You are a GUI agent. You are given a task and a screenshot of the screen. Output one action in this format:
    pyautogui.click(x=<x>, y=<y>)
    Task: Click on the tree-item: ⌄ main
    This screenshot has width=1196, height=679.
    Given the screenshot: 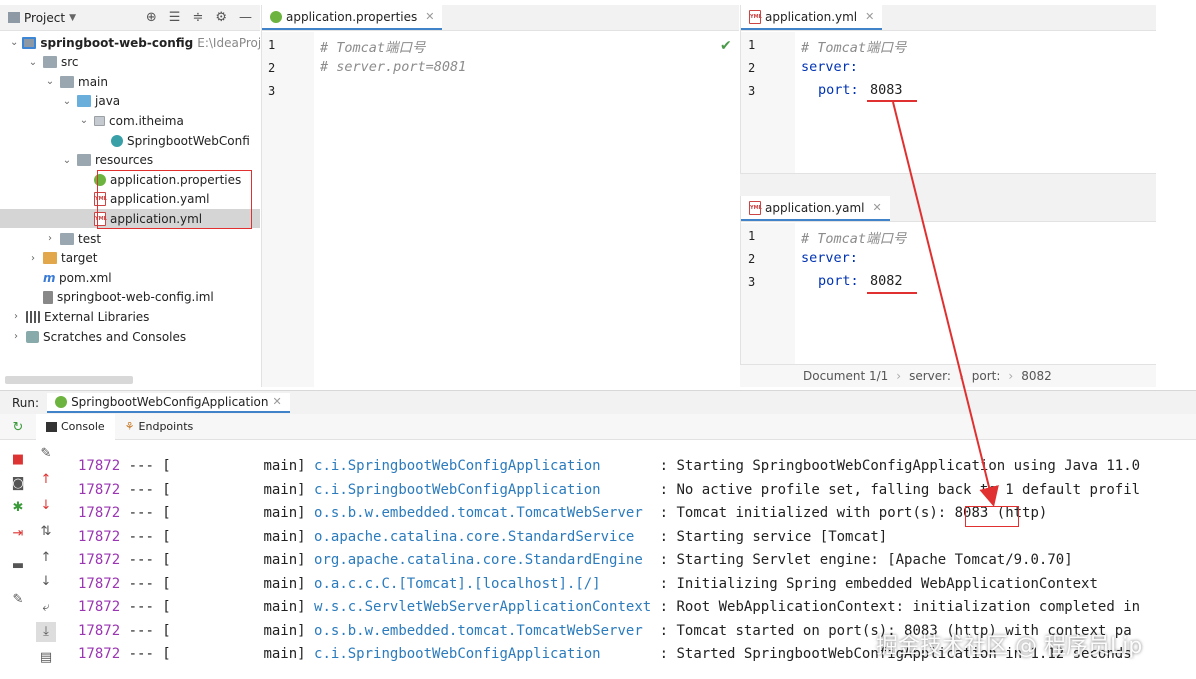 What is the action you would take?
    pyautogui.click(x=130, y=81)
    